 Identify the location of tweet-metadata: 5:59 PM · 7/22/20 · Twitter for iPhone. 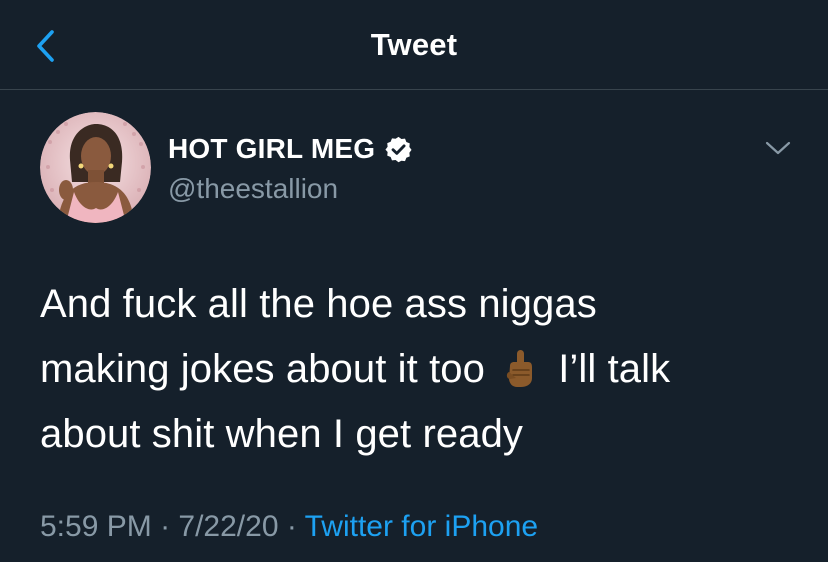
(289, 527).